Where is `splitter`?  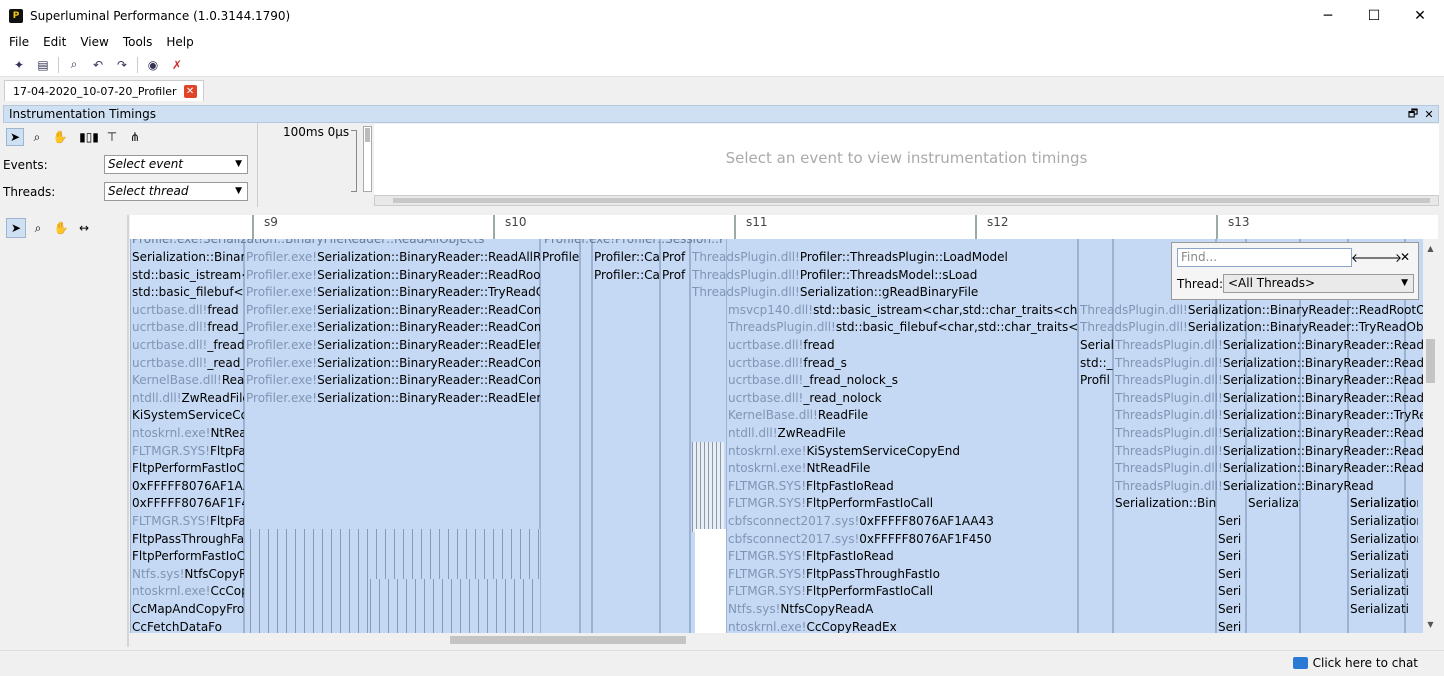 splitter is located at coordinates (128, 431).